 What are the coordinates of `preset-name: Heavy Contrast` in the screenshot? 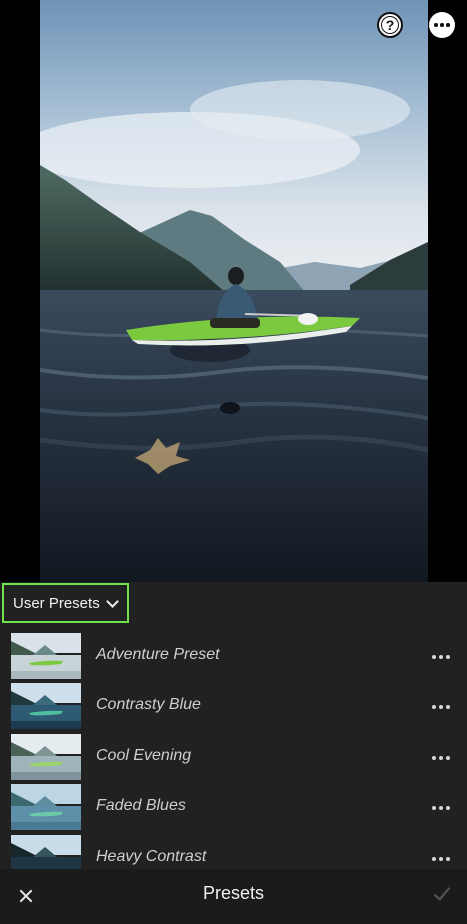 It's located at (151, 856).